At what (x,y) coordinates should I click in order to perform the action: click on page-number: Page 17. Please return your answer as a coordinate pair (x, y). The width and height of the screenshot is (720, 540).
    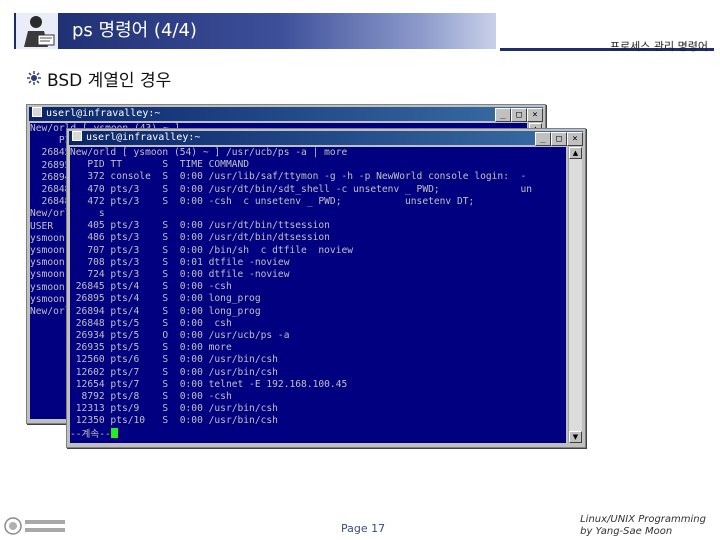
    Looking at the image, I should click on (363, 528).